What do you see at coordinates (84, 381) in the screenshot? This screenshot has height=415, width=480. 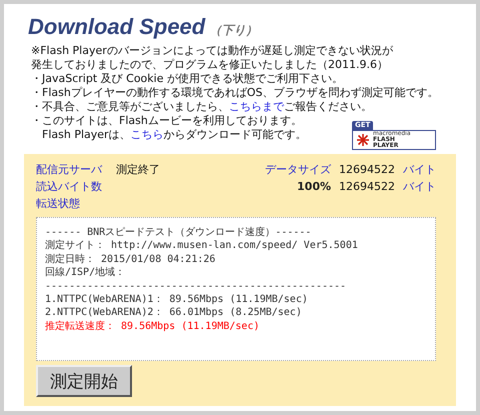 I see `start-button: 測定開始` at bounding box center [84, 381].